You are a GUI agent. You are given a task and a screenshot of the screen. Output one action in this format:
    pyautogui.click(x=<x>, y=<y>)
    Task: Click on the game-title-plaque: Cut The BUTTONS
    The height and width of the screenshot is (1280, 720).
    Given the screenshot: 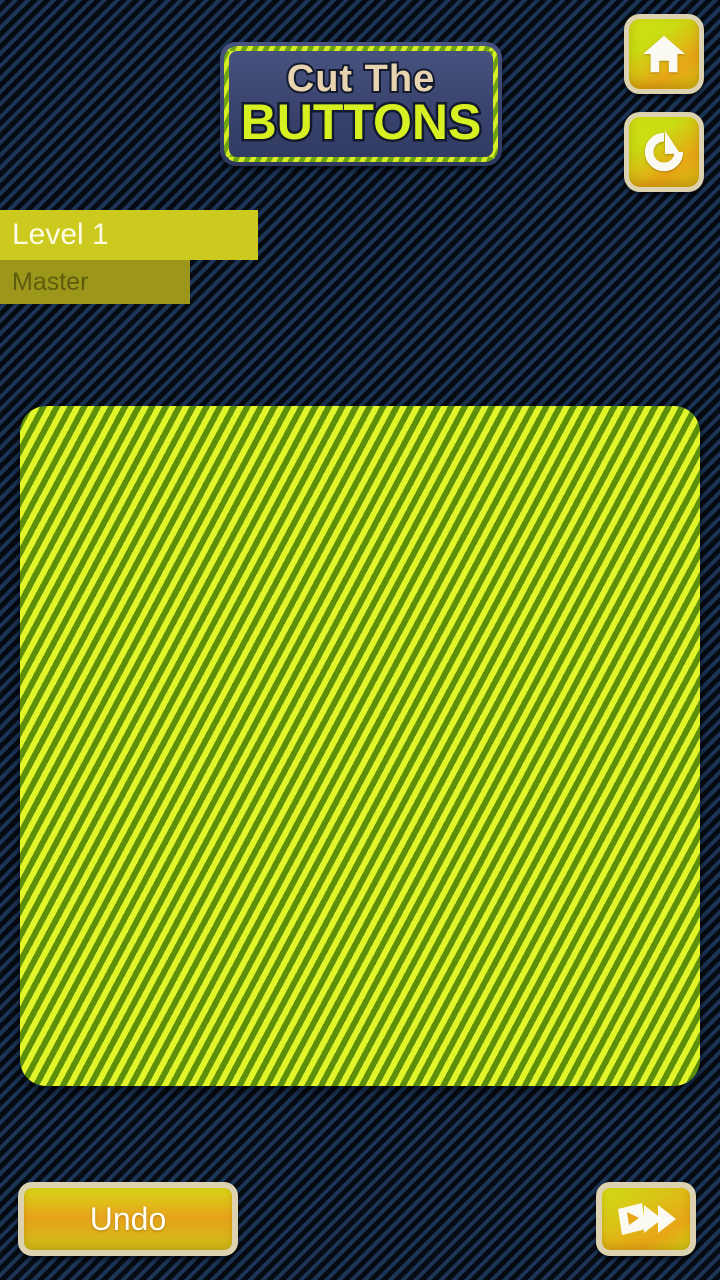 What is the action you would take?
    pyautogui.click(x=361, y=104)
    